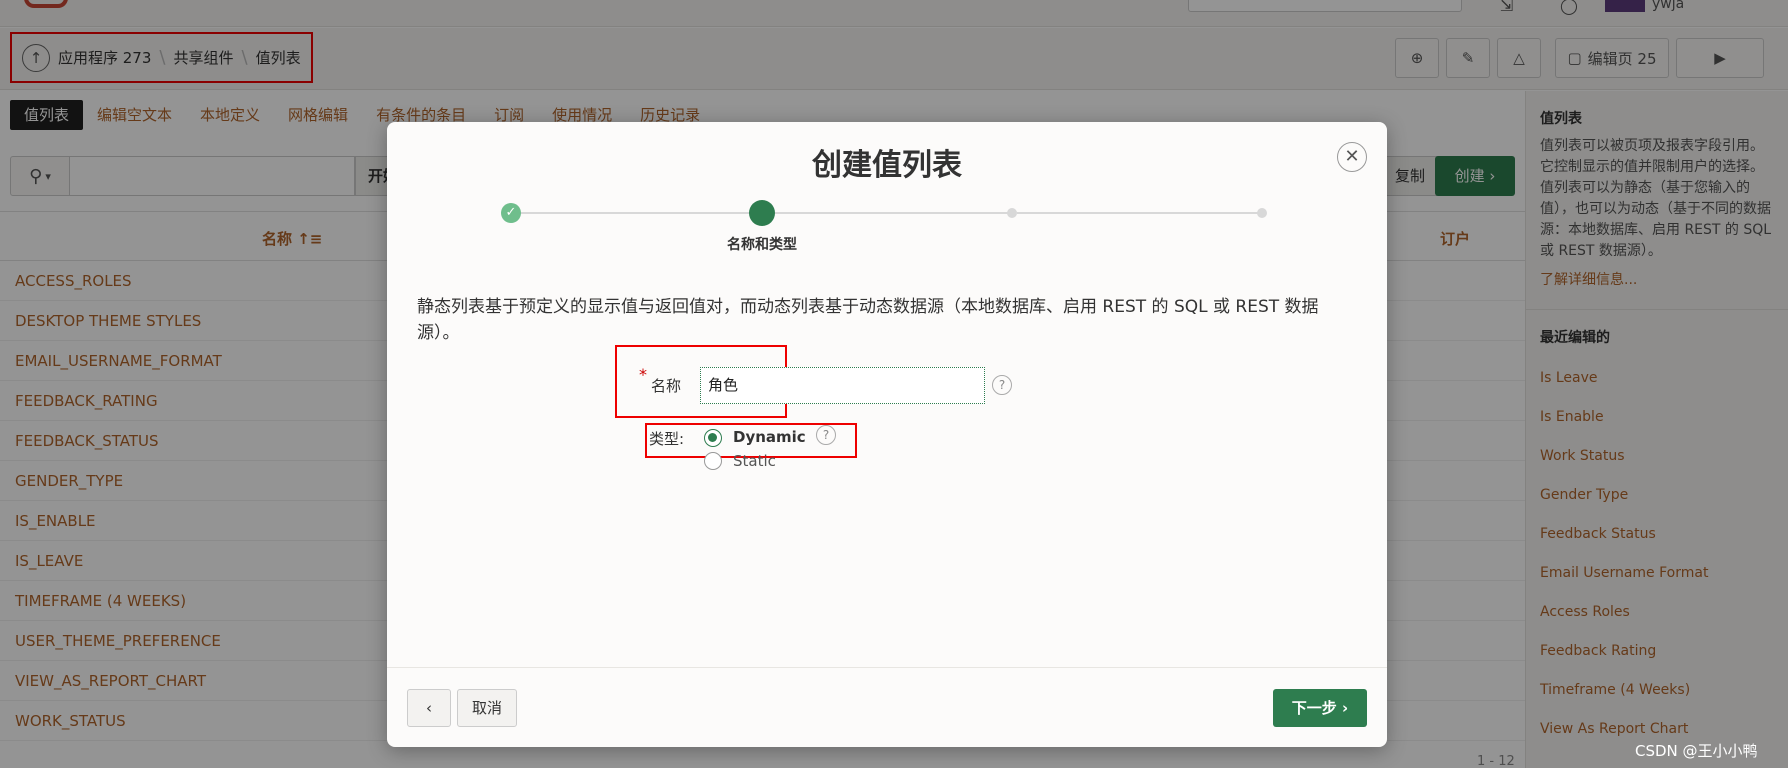  Describe the element at coordinates (666, 386) in the screenshot. I see `name-label: 名称` at that location.